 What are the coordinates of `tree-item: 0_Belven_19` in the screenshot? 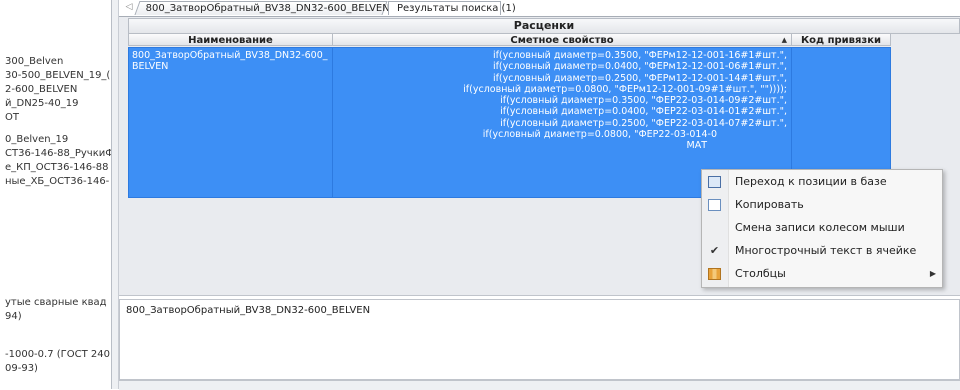 It's located at (36, 139).